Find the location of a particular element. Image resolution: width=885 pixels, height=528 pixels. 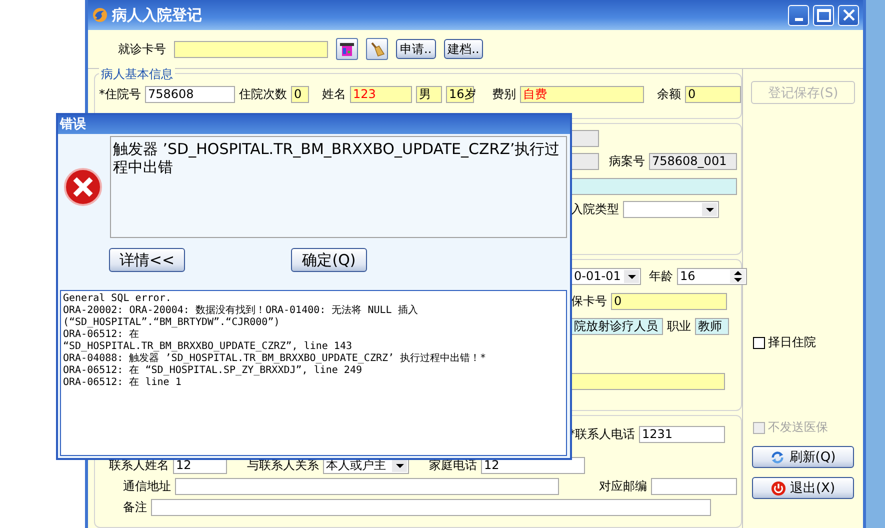

input-field: 16岁 is located at coordinates (460, 94).